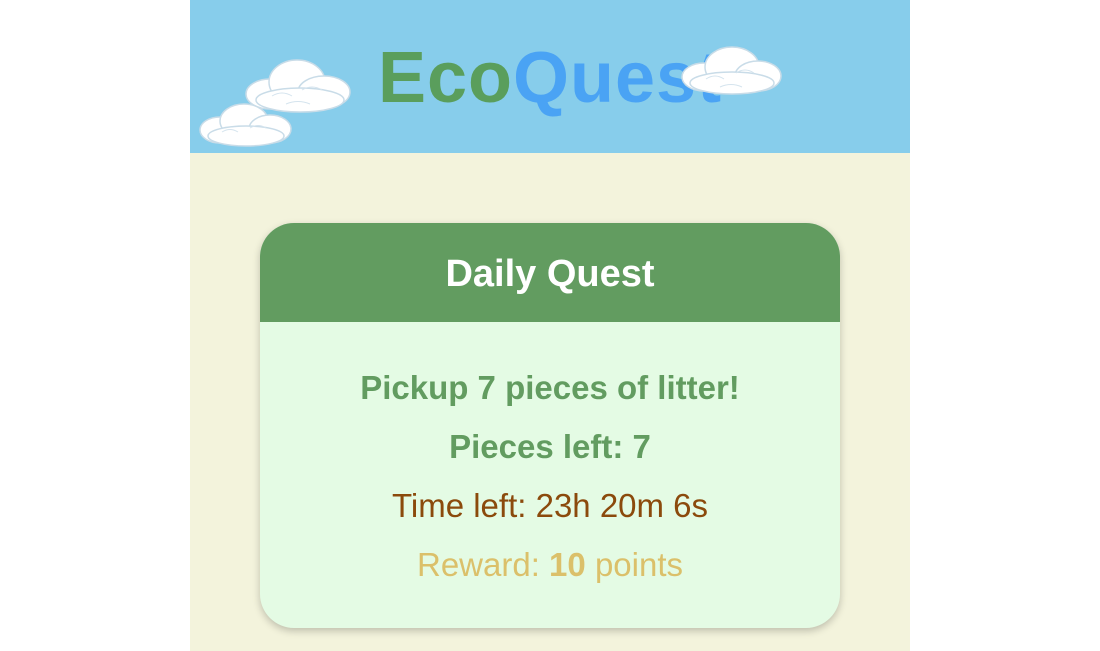  I want to click on quest-task: Pickup 7 pieces of litter!, so click(550, 387).